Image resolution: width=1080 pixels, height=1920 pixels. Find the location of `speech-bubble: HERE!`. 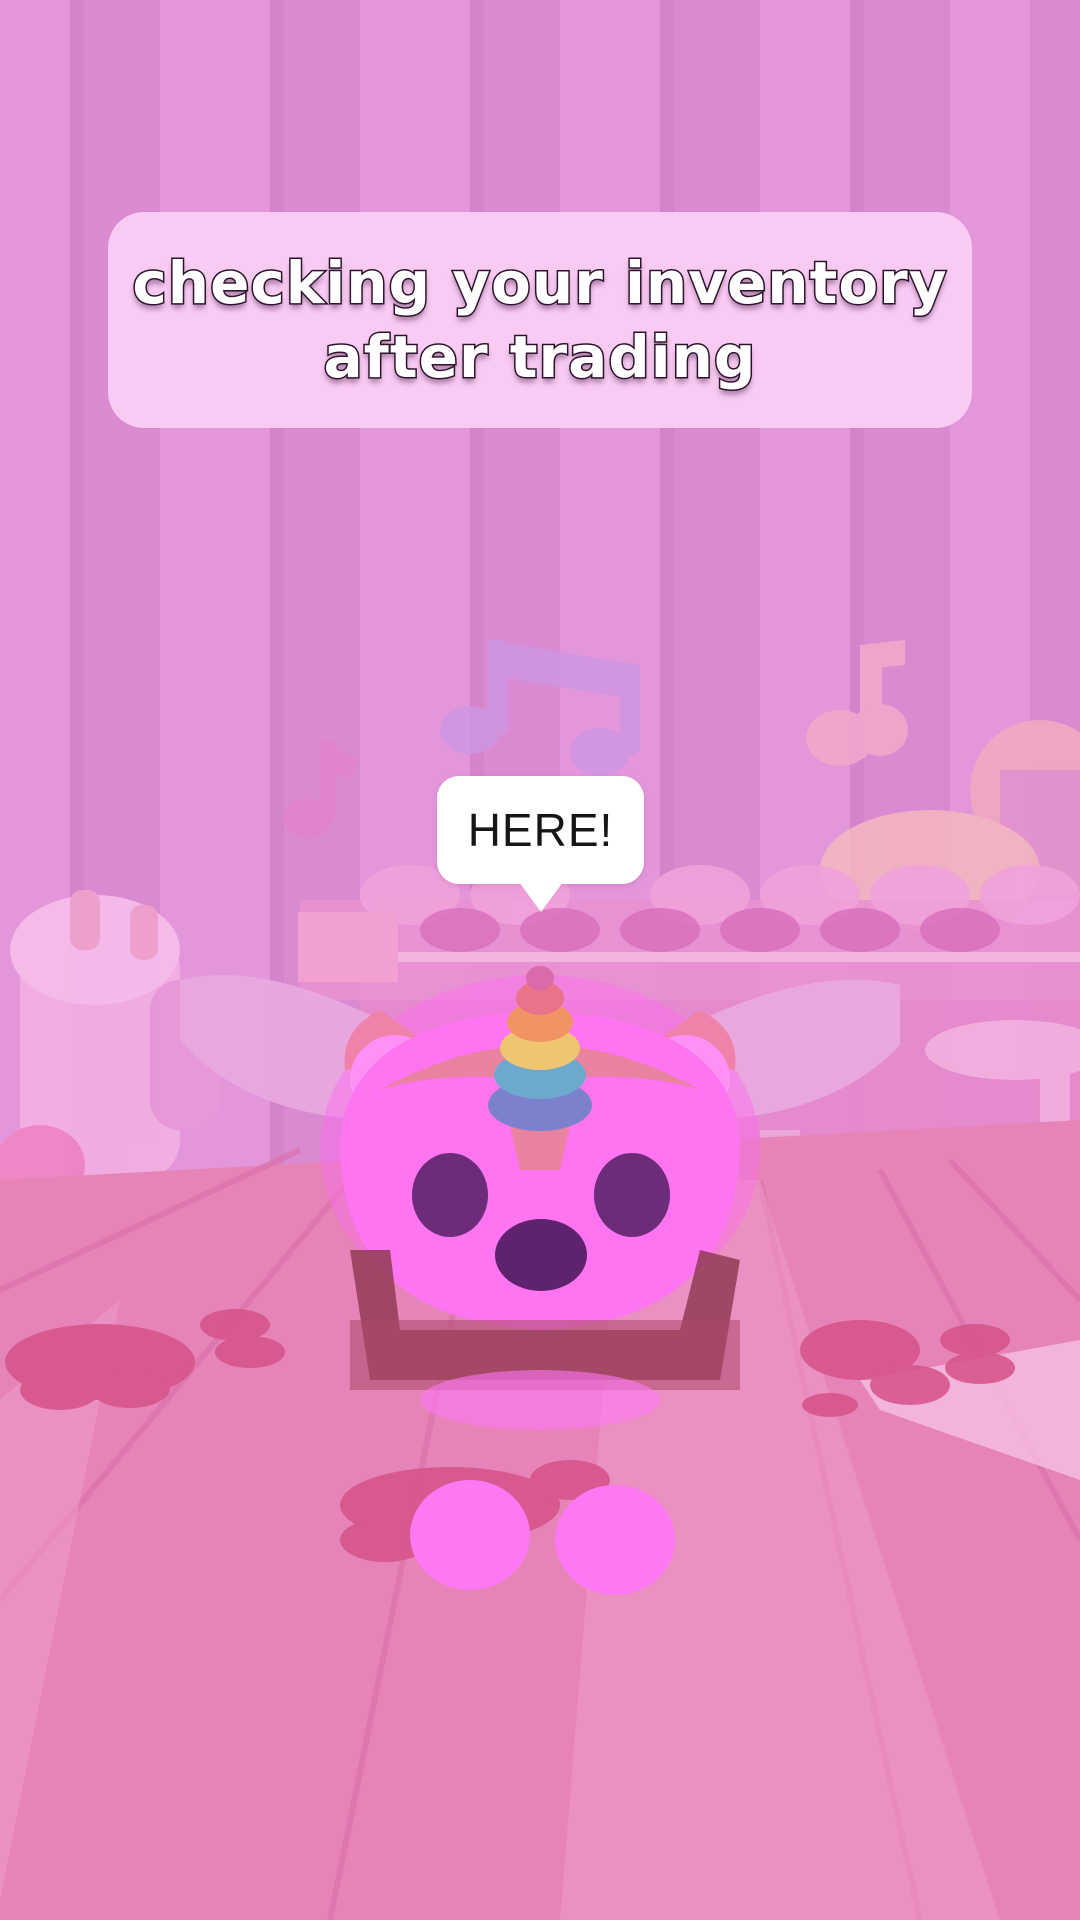

speech-bubble: HERE! is located at coordinates (540, 844).